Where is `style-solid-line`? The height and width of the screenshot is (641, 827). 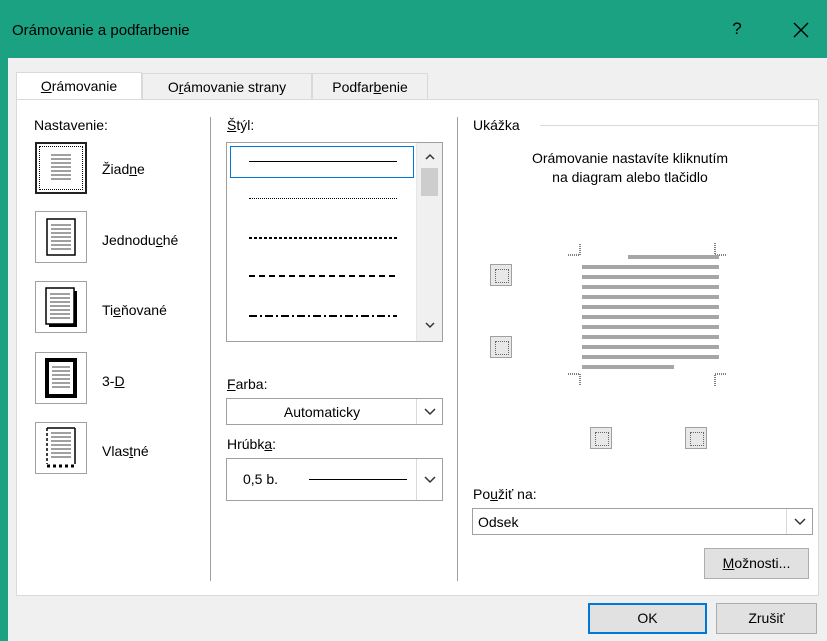
style-solid-line is located at coordinates (323, 161).